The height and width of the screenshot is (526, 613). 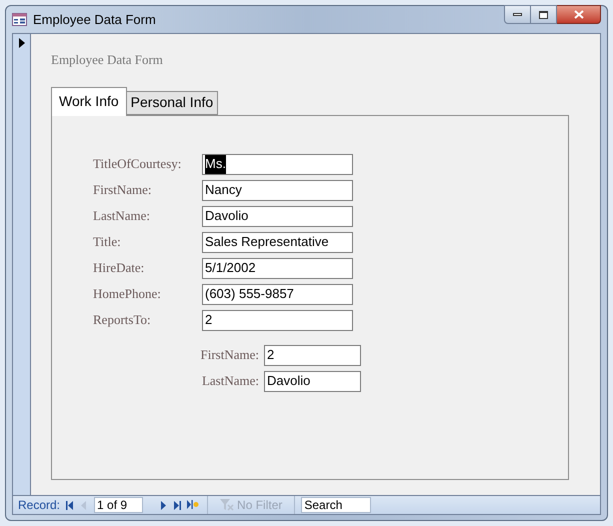 What do you see at coordinates (277, 164) in the screenshot?
I see `text-field: Ms.` at bounding box center [277, 164].